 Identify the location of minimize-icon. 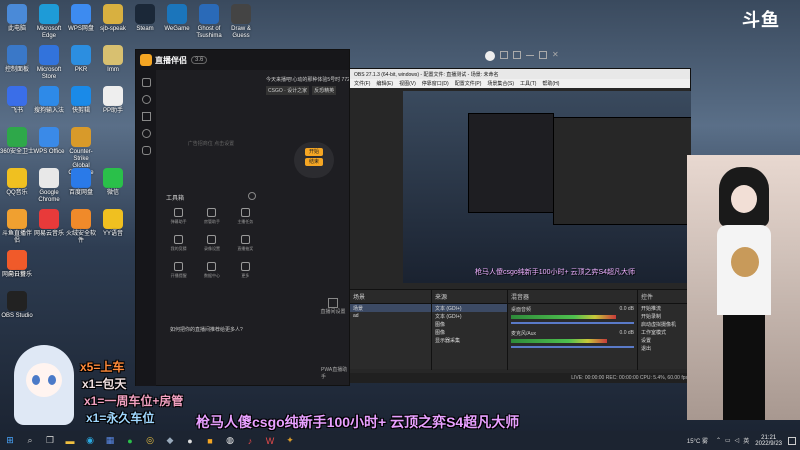
(530, 55).